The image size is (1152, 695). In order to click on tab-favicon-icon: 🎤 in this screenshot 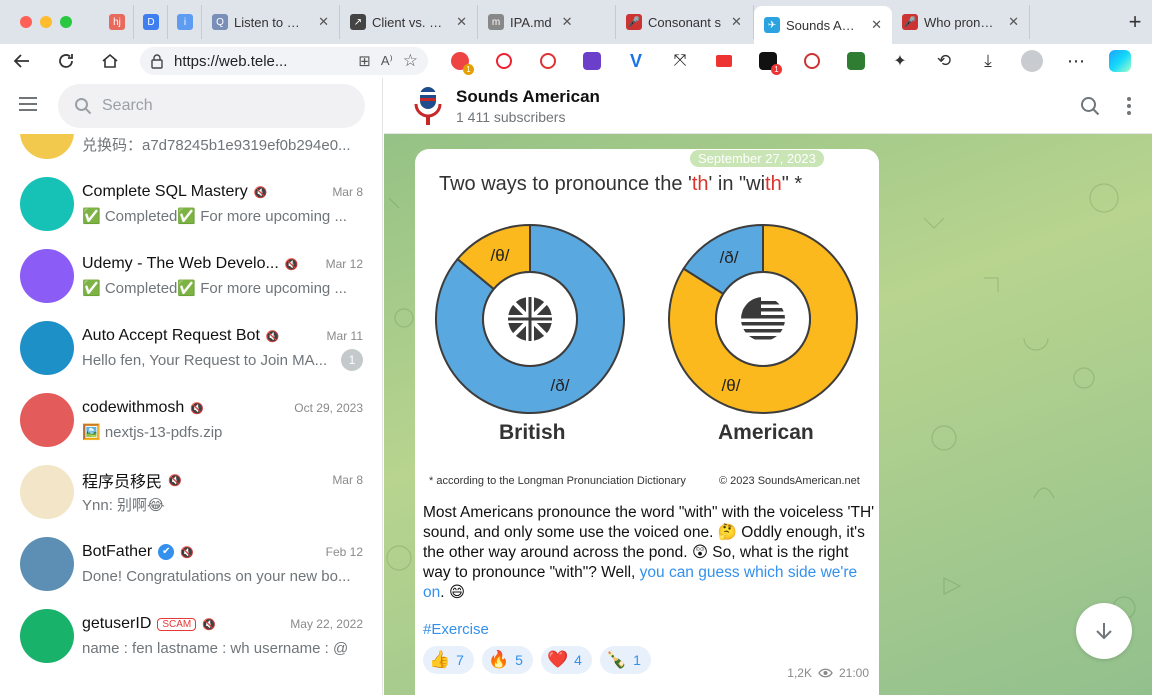, I will do `click(634, 22)`.